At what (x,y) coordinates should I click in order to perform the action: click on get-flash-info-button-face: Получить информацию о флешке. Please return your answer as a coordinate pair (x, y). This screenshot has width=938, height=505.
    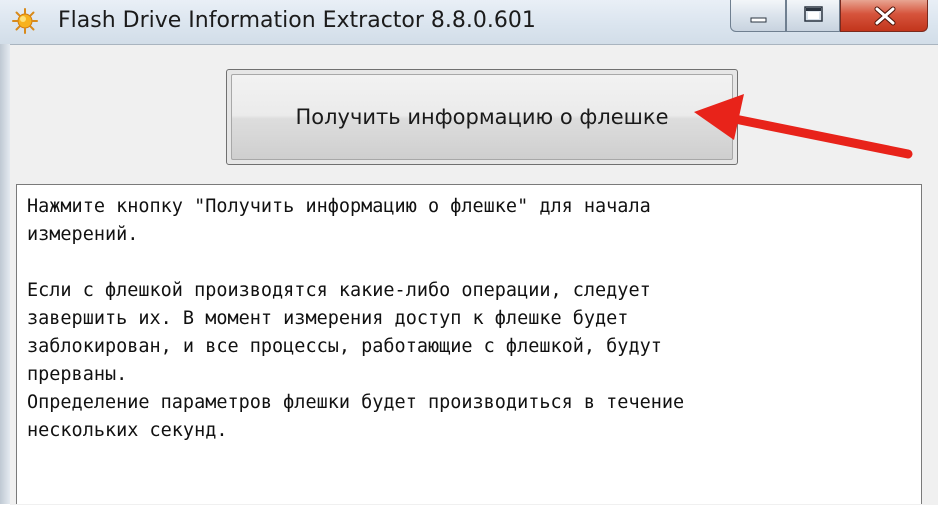
    Looking at the image, I should click on (482, 117).